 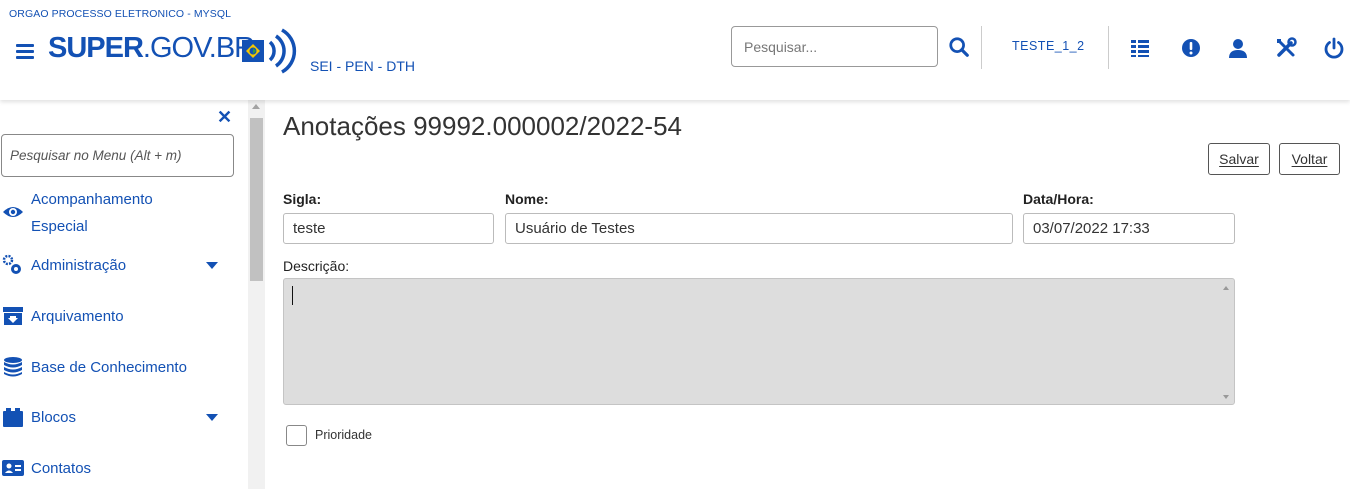 I want to click on logo-bold-text: SUPER, so click(x=96, y=48).